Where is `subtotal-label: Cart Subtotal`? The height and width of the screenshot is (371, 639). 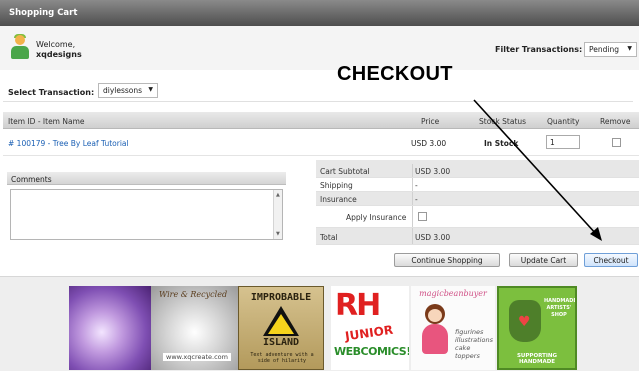
subtotal-label: Cart Subtotal is located at coordinates (345, 171).